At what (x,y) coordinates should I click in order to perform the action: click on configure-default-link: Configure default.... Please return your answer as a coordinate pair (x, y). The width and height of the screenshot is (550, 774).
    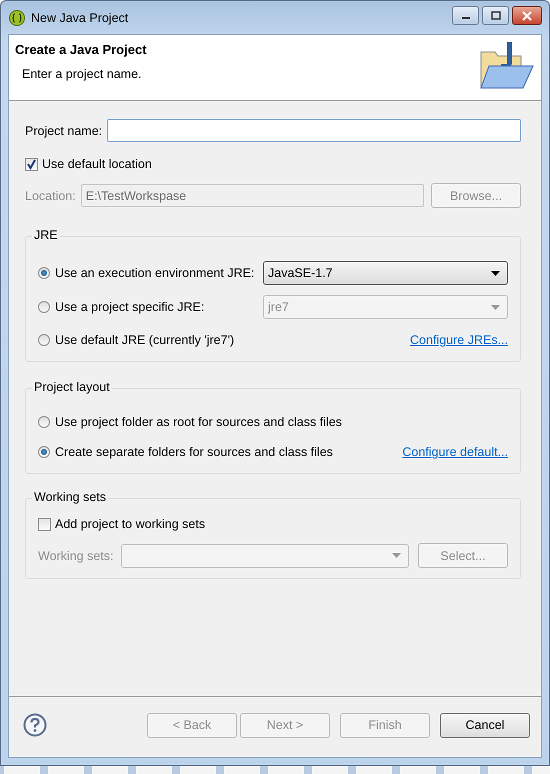
    Looking at the image, I should click on (455, 452).